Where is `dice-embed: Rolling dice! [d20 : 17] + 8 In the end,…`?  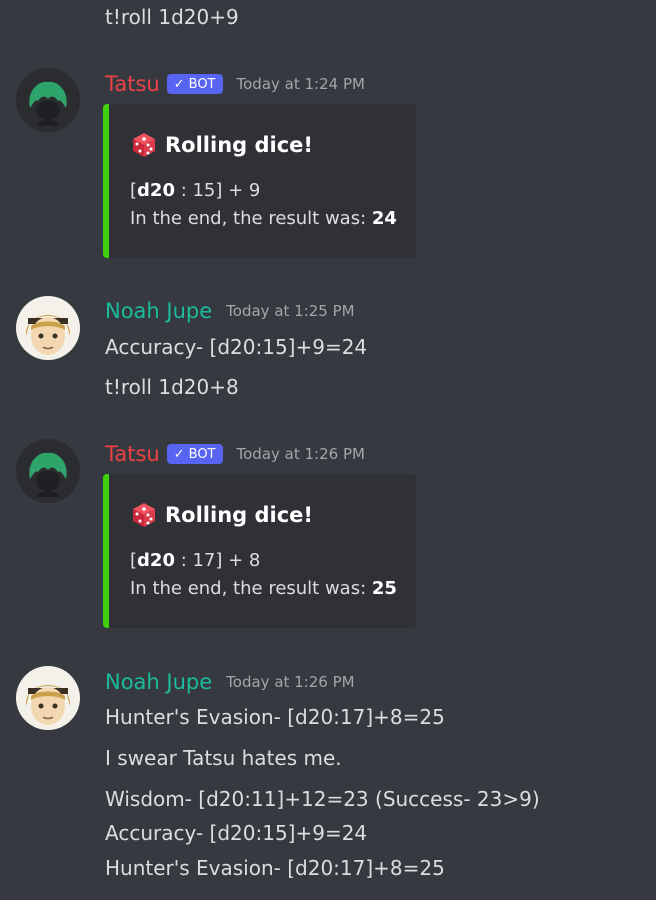
dice-embed: Rolling dice! [d20 : 17] + 8 In the end,… is located at coordinates (259, 551).